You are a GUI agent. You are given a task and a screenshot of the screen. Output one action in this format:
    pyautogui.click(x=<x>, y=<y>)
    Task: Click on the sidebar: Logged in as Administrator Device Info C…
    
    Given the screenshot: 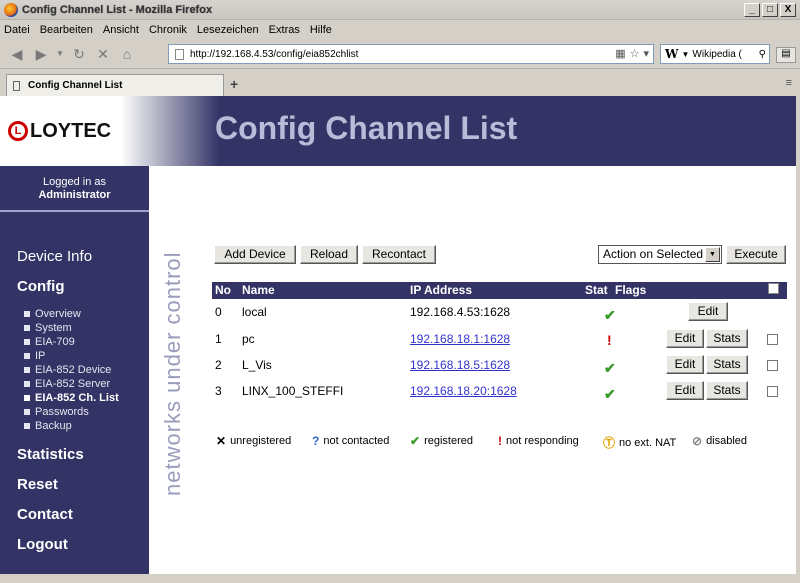 What is the action you would take?
    pyautogui.click(x=74, y=370)
    